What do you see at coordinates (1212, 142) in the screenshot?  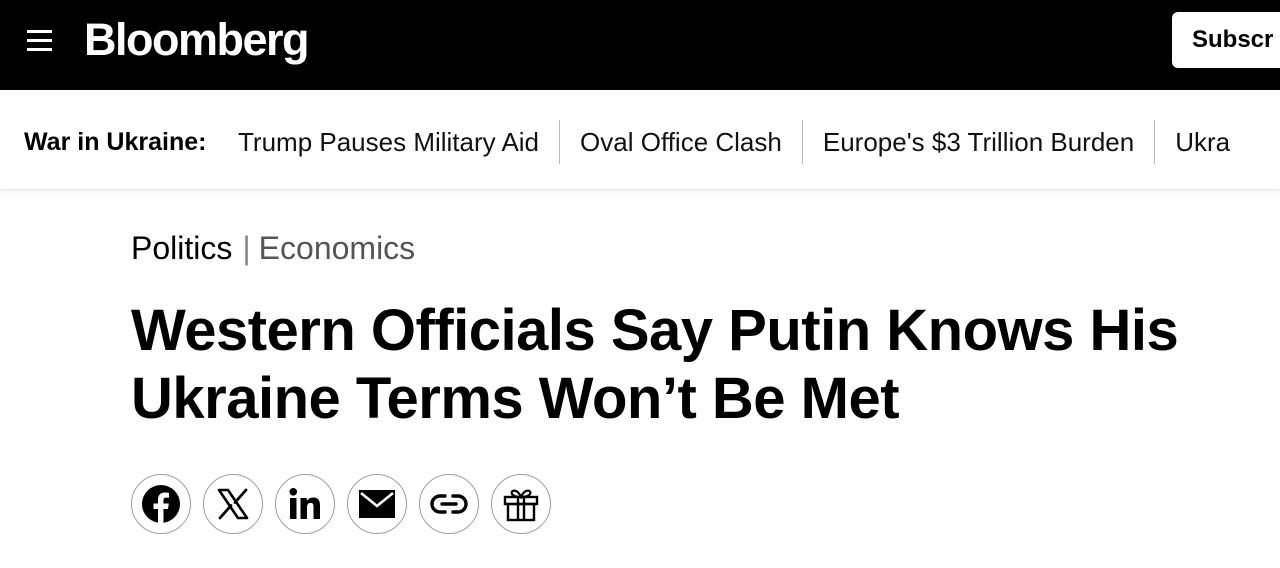 I see `topic-link-ukraine: Ukra` at bounding box center [1212, 142].